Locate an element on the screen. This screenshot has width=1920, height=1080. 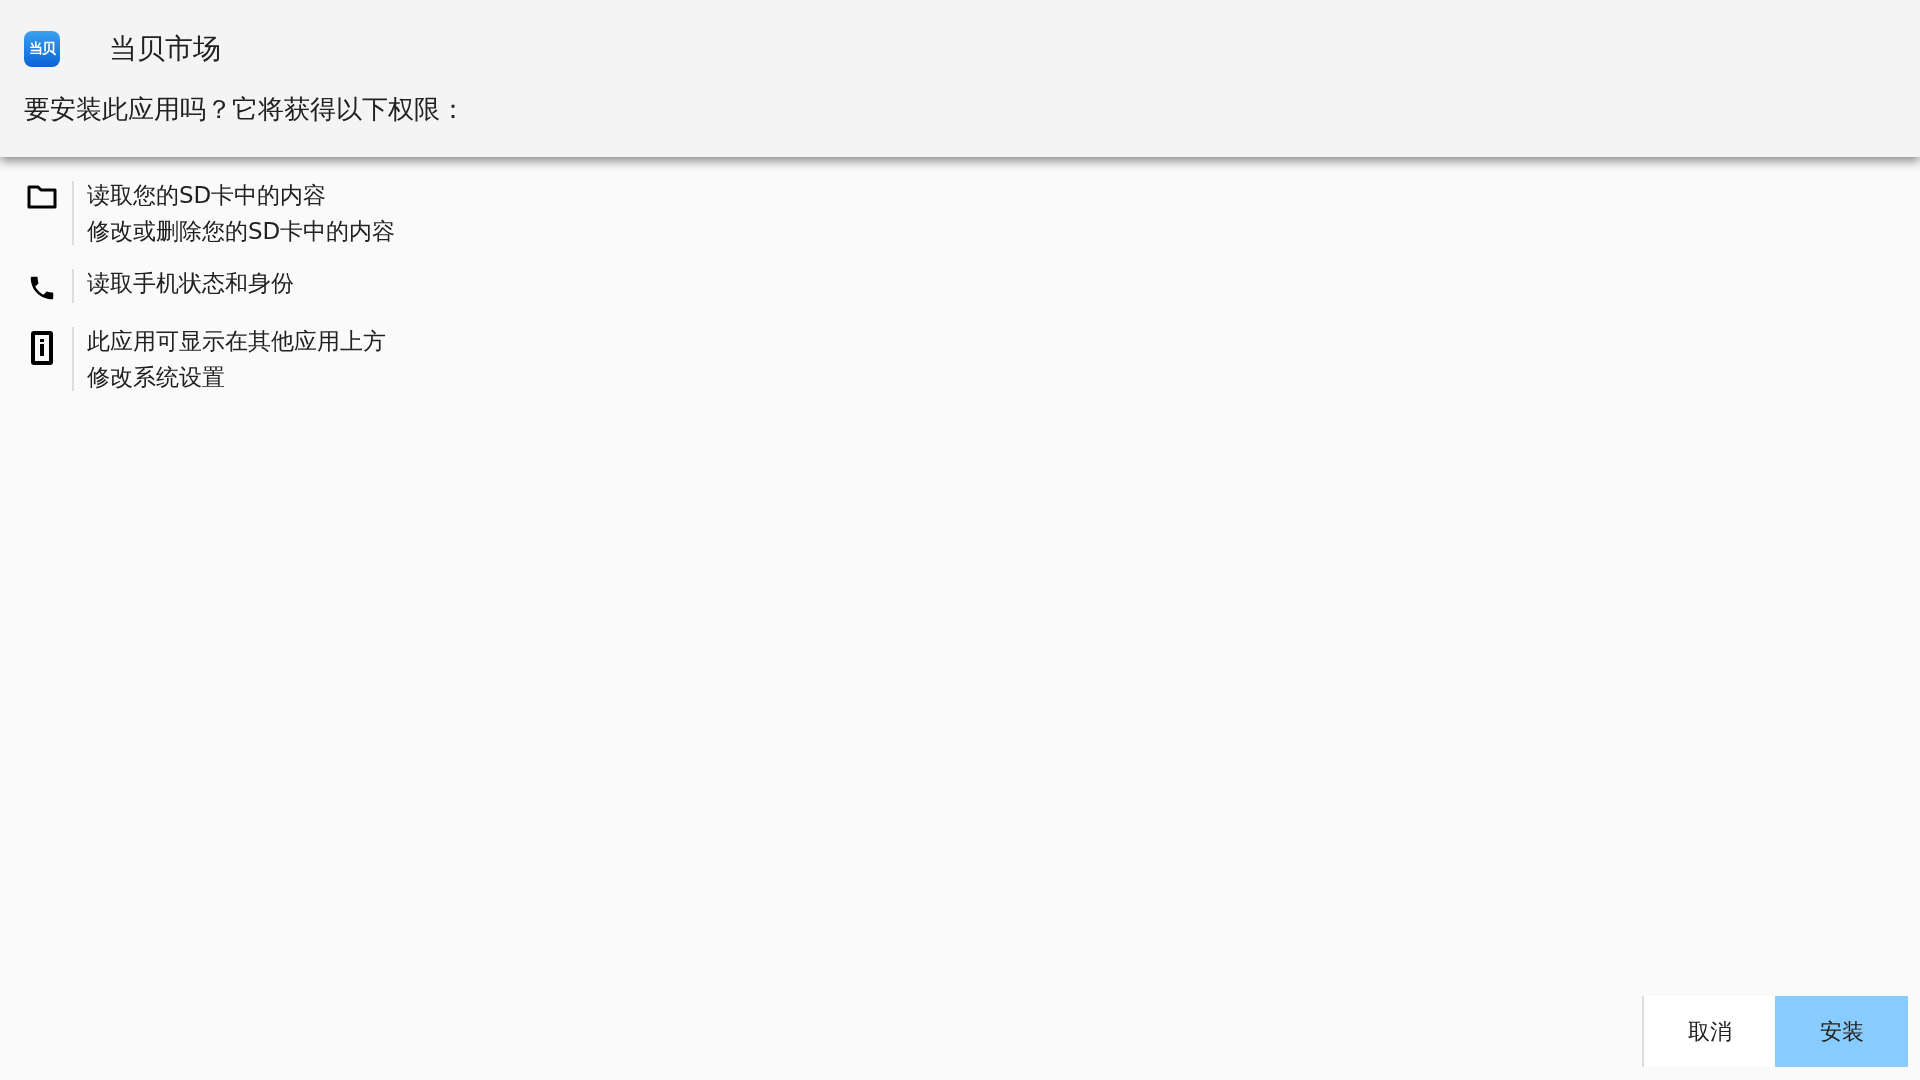
permission-text: 读取您的SD卡中的内容 is located at coordinates (207, 195).